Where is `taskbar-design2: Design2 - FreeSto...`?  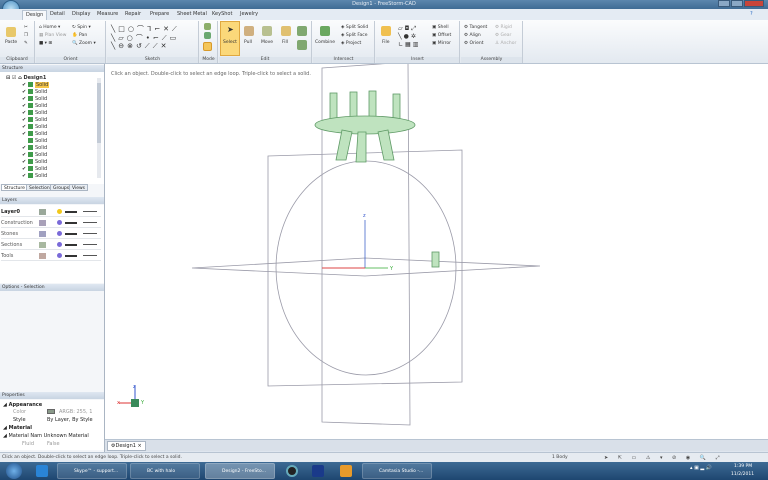 taskbar-design2: Design2 - FreeSto... is located at coordinates (240, 471).